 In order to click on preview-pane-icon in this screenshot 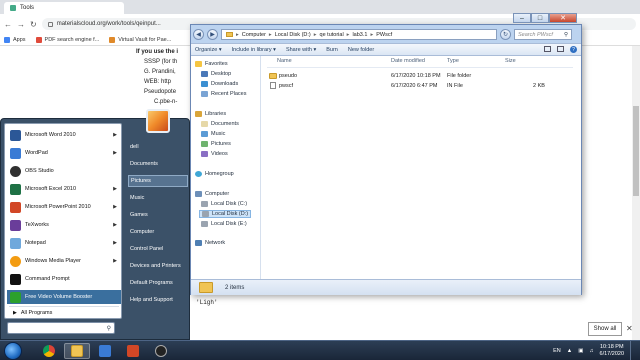, I will do `click(560, 49)`.